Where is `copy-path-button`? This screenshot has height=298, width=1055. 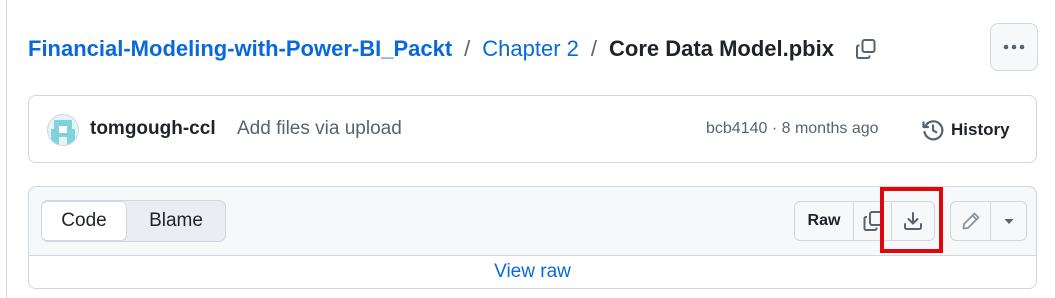 copy-path-button is located at coordinates (866, 49).